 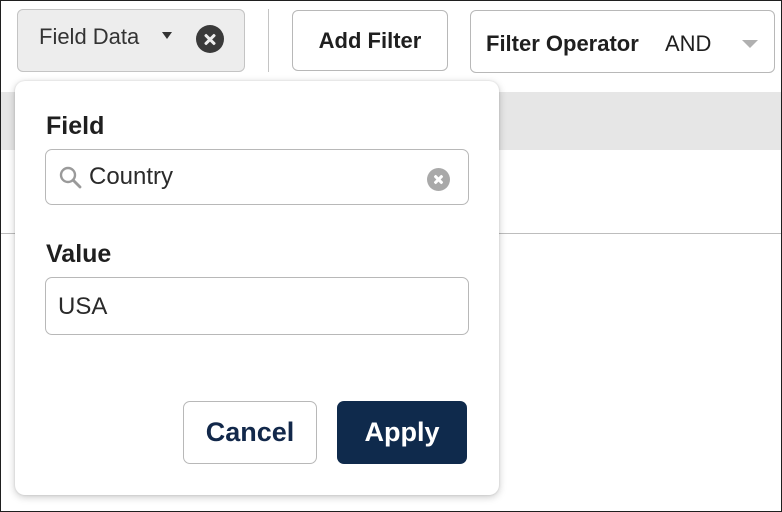 What do you see at coordinates (562, 43) in the screenshot?
I see `filter-operator-label: Filter Operator` at bounding box center [562, 43].